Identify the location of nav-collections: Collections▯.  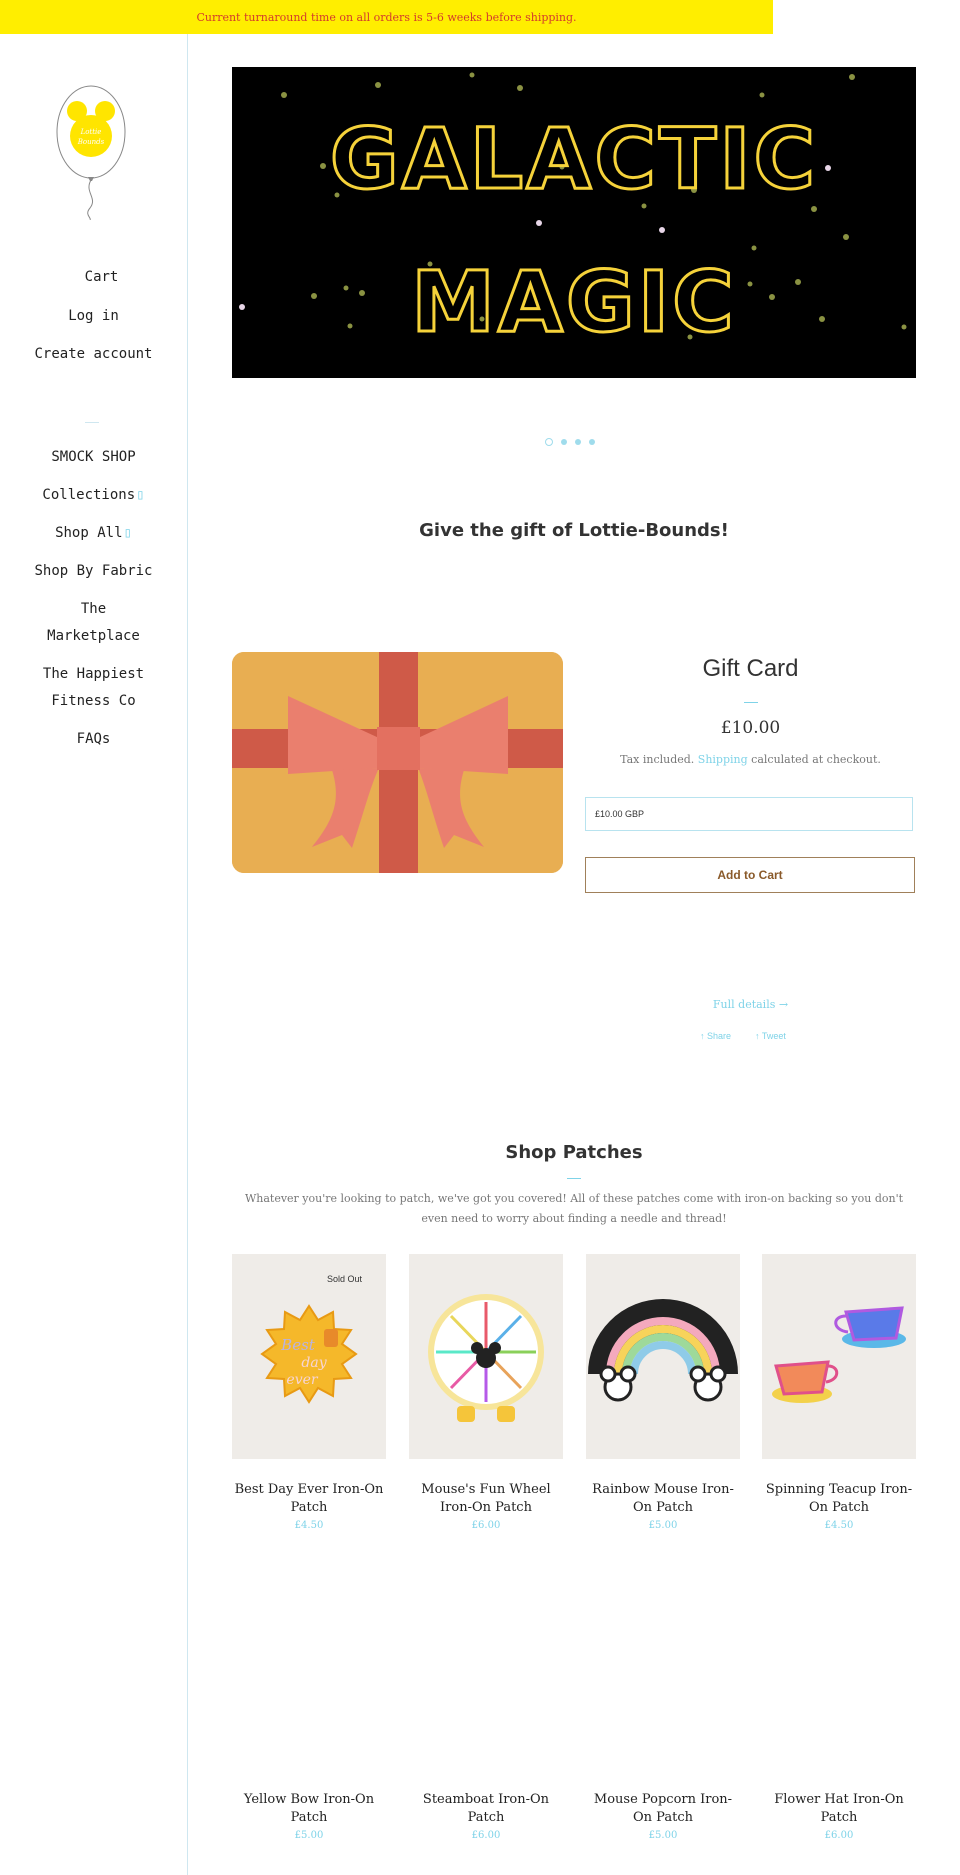
(93, 501).